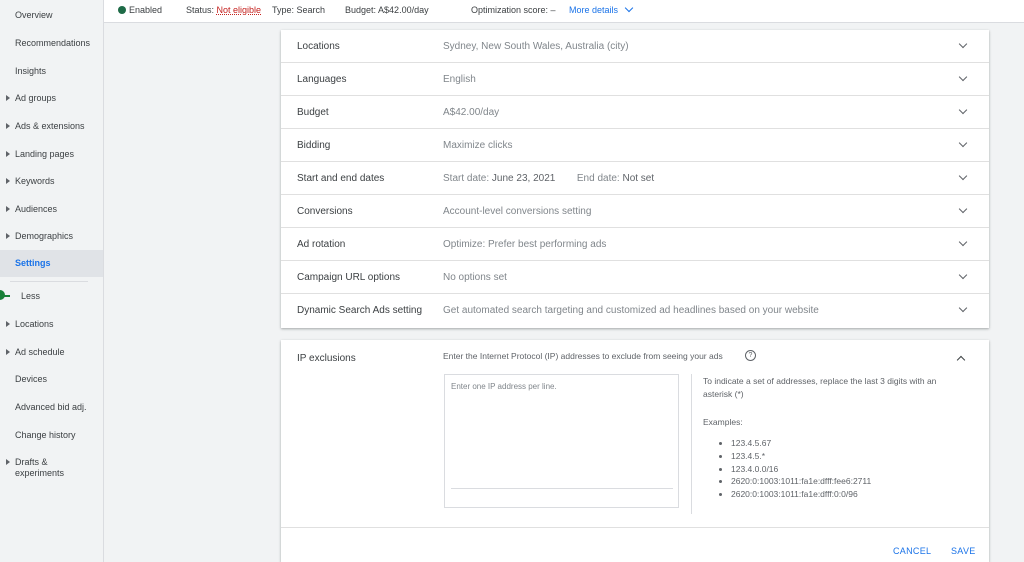  What do you see at coordinates (553, 10) in the screenshot?
I see `optimization-value: –` at bounding box center [553, 10].